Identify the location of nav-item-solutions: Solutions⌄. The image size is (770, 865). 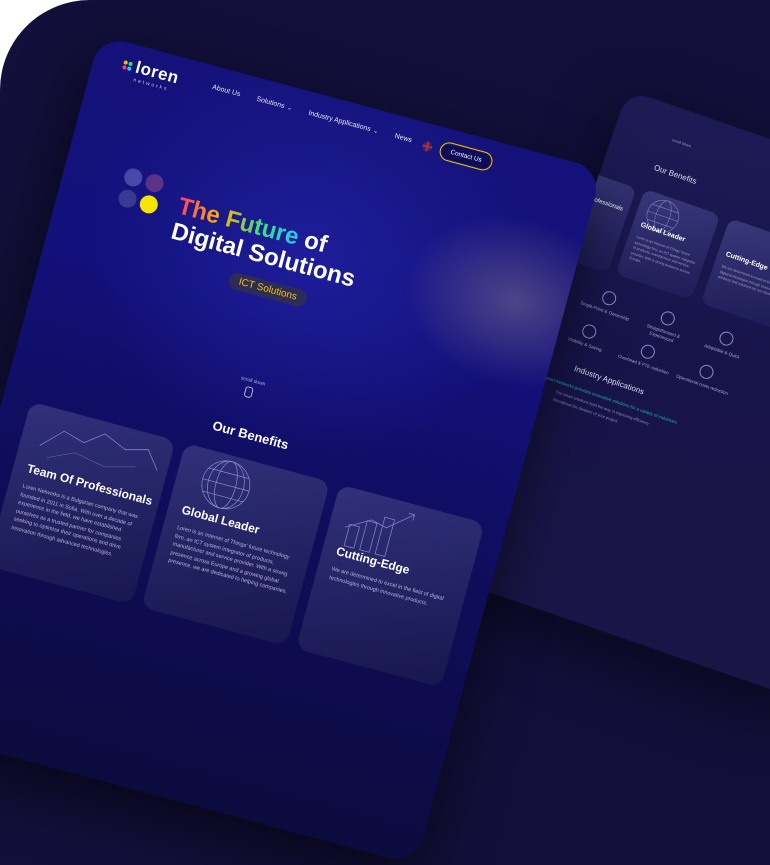
(274, 104).